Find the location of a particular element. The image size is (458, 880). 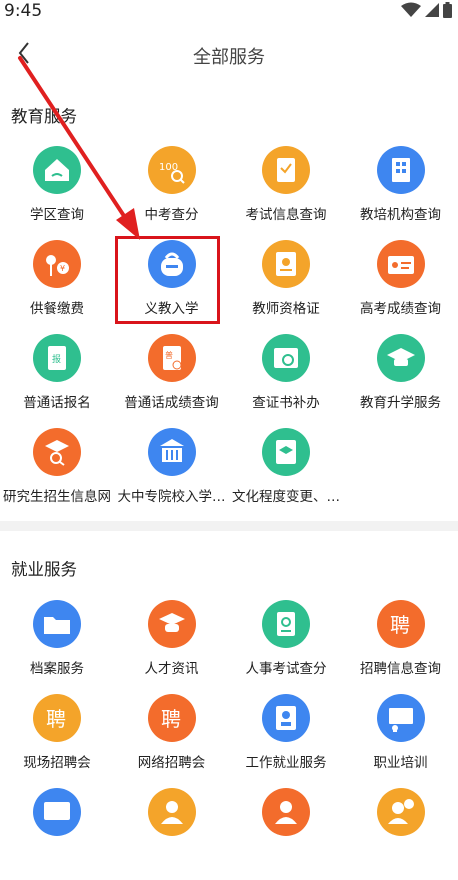

document-search-icon is located at coordinates (286, 624).